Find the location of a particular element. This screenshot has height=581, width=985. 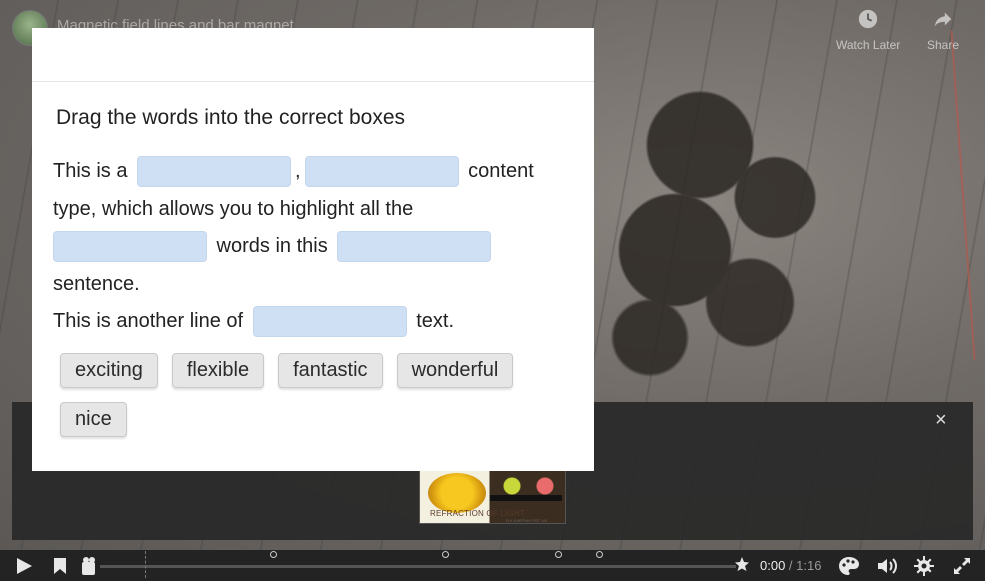

watch-later-label: Watch Later is located at coordinates (868, 45).